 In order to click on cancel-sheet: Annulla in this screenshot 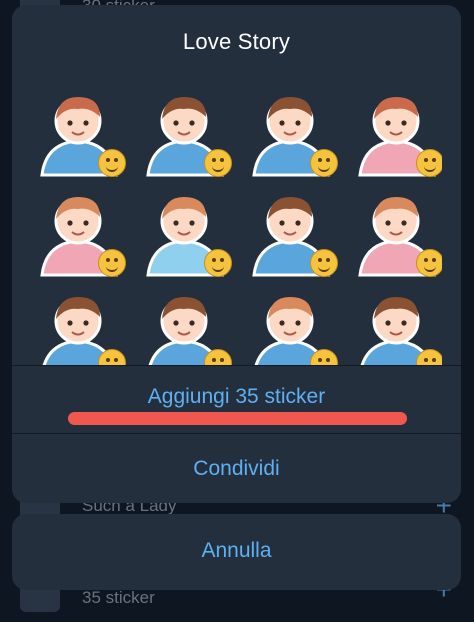, I will do `click(236, 552)`.